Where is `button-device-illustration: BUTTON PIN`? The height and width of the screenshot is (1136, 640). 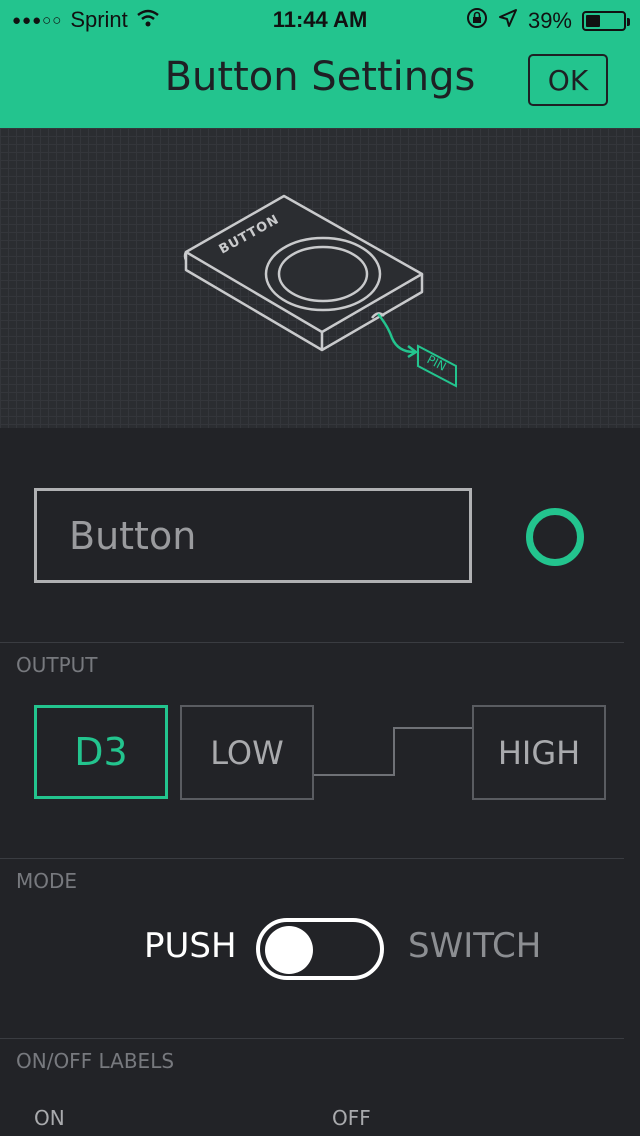
button-device-illustration: BUTTON PIN is located at coordinates (320, 291).